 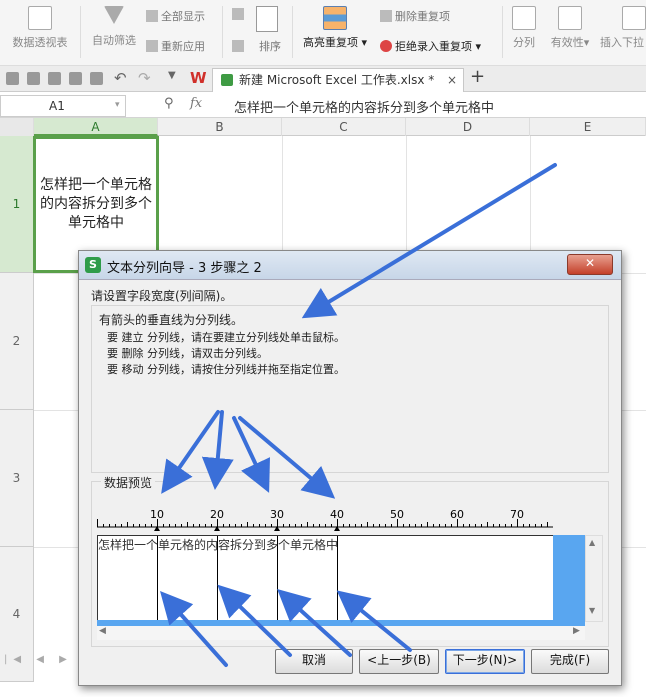 I want to click on column-header-a: A, so click(x=96, y=127).